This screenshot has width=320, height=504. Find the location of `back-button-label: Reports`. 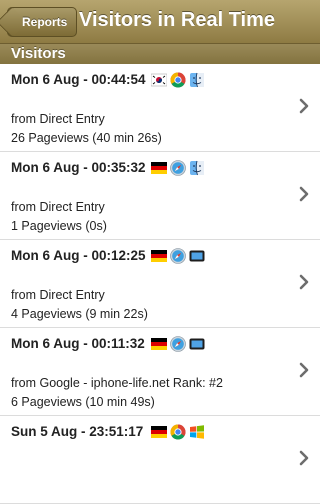

back-button-label: Reports is located at coordinates (45, 22).